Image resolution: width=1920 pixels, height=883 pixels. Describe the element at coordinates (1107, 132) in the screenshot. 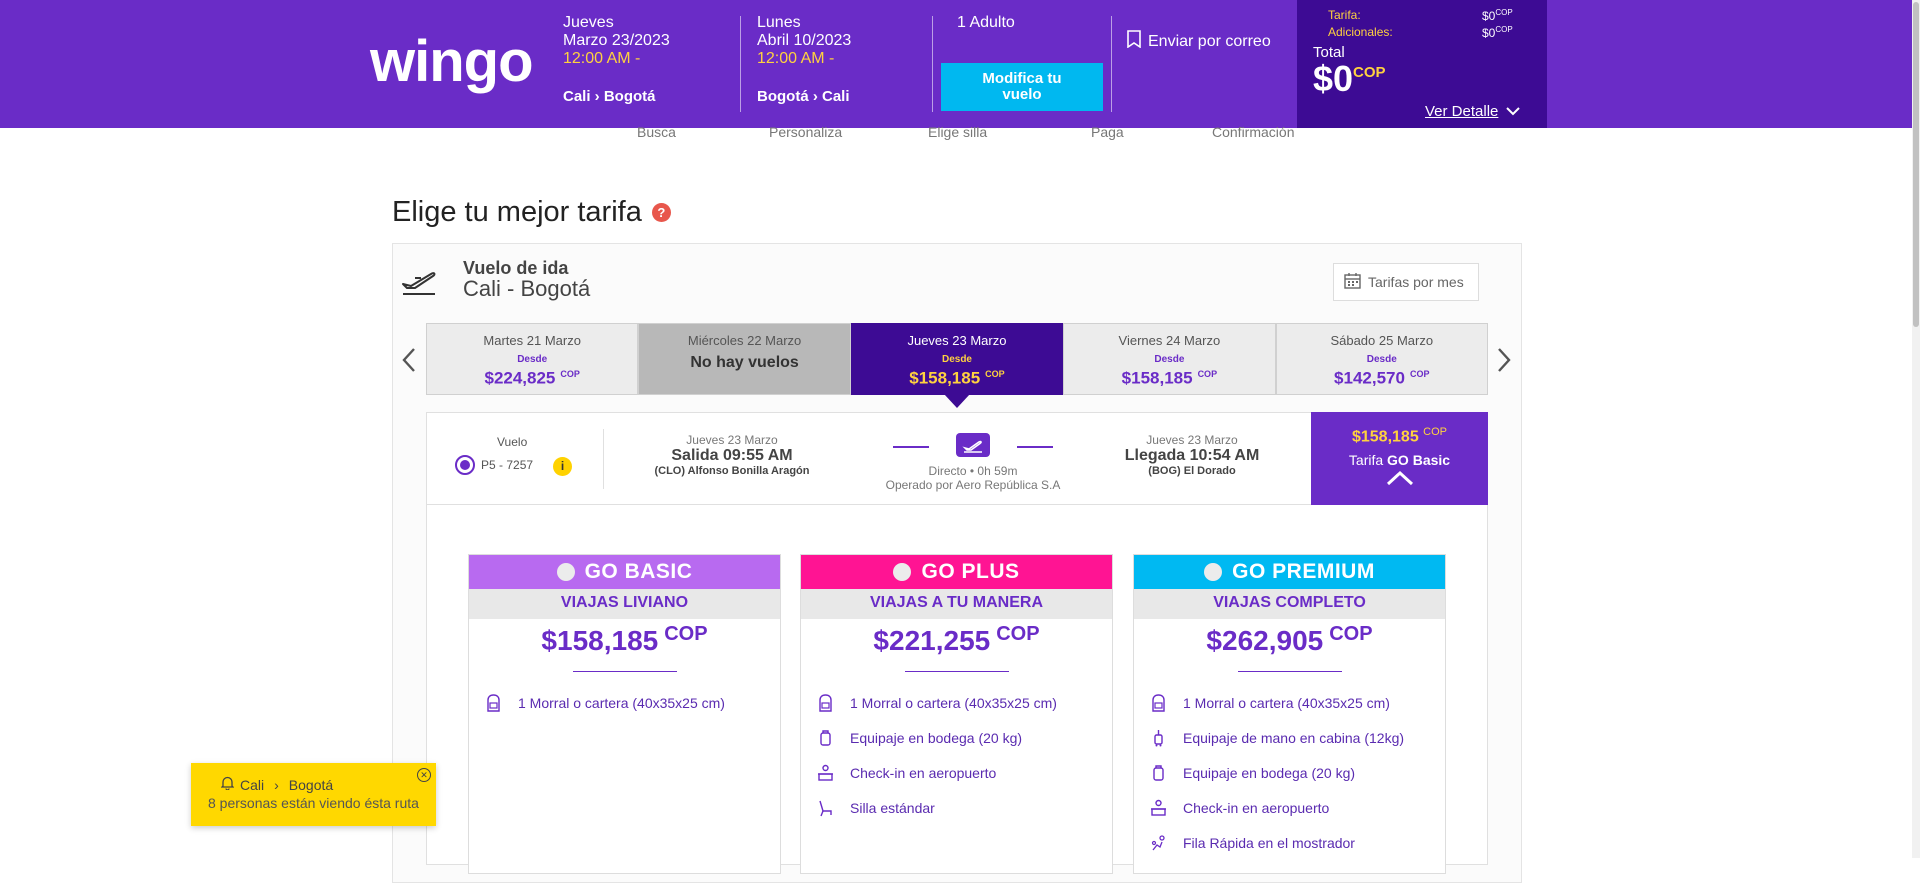

I see `step-pay: Paga` at that location.